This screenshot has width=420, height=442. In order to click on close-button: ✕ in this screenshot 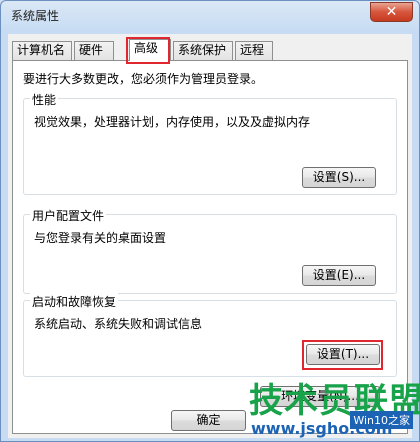, I will do `click(391, 12)`.